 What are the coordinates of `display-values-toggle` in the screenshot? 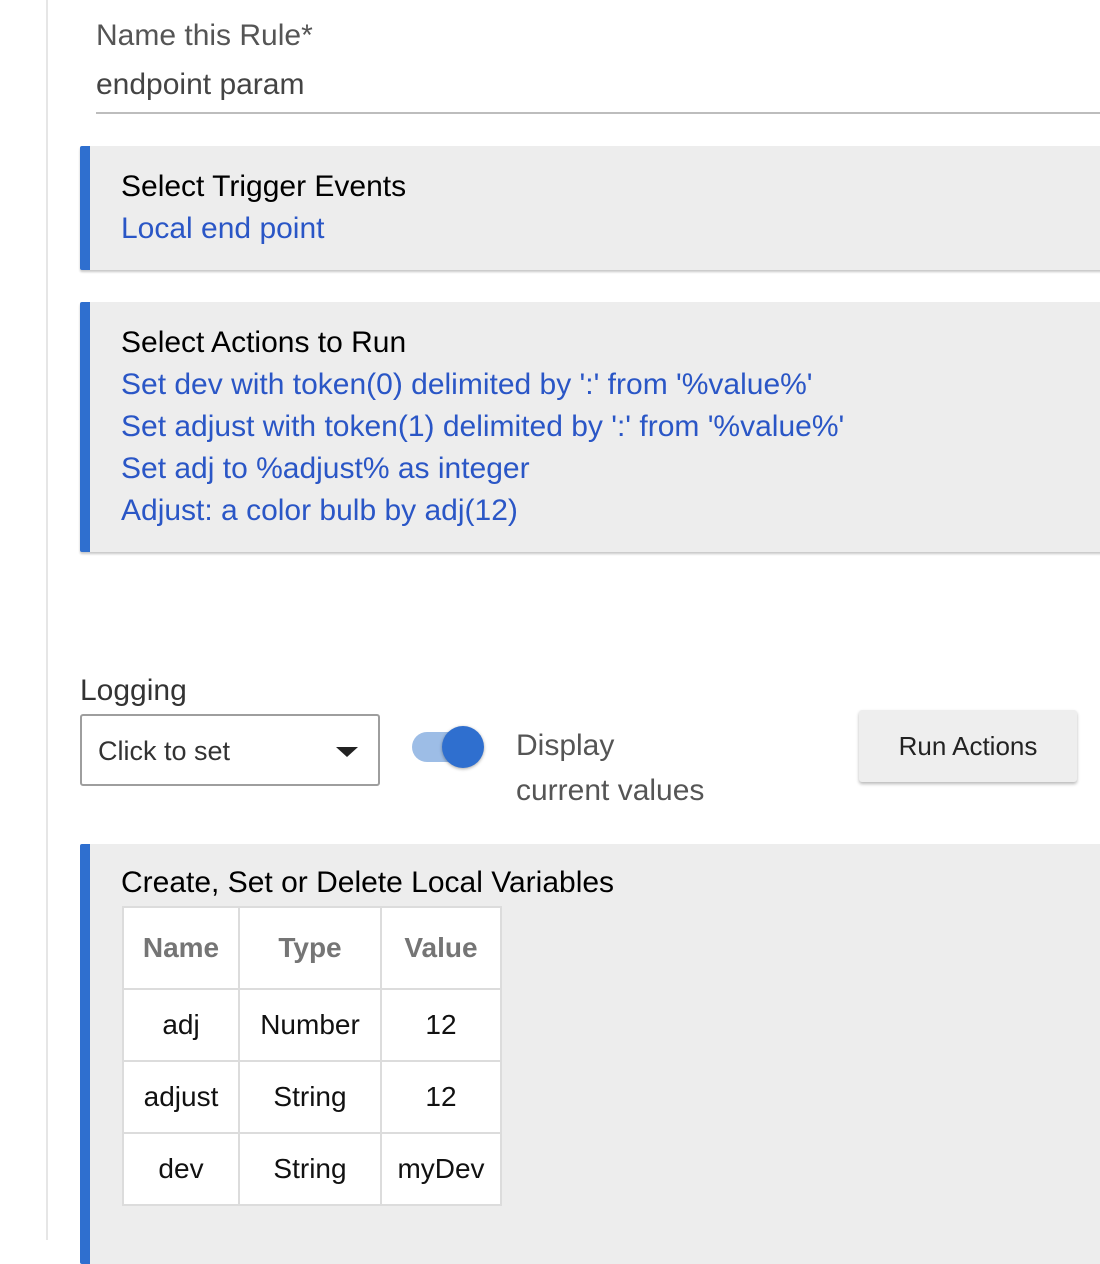 It's located at (449, 748).